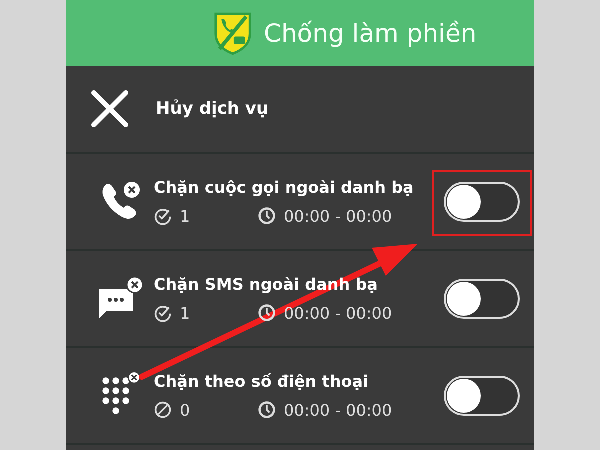 The image size is (600, 450). Describe the element at coordinates (186, 410) in the screenshot. I see `count-text: 0` at that location.